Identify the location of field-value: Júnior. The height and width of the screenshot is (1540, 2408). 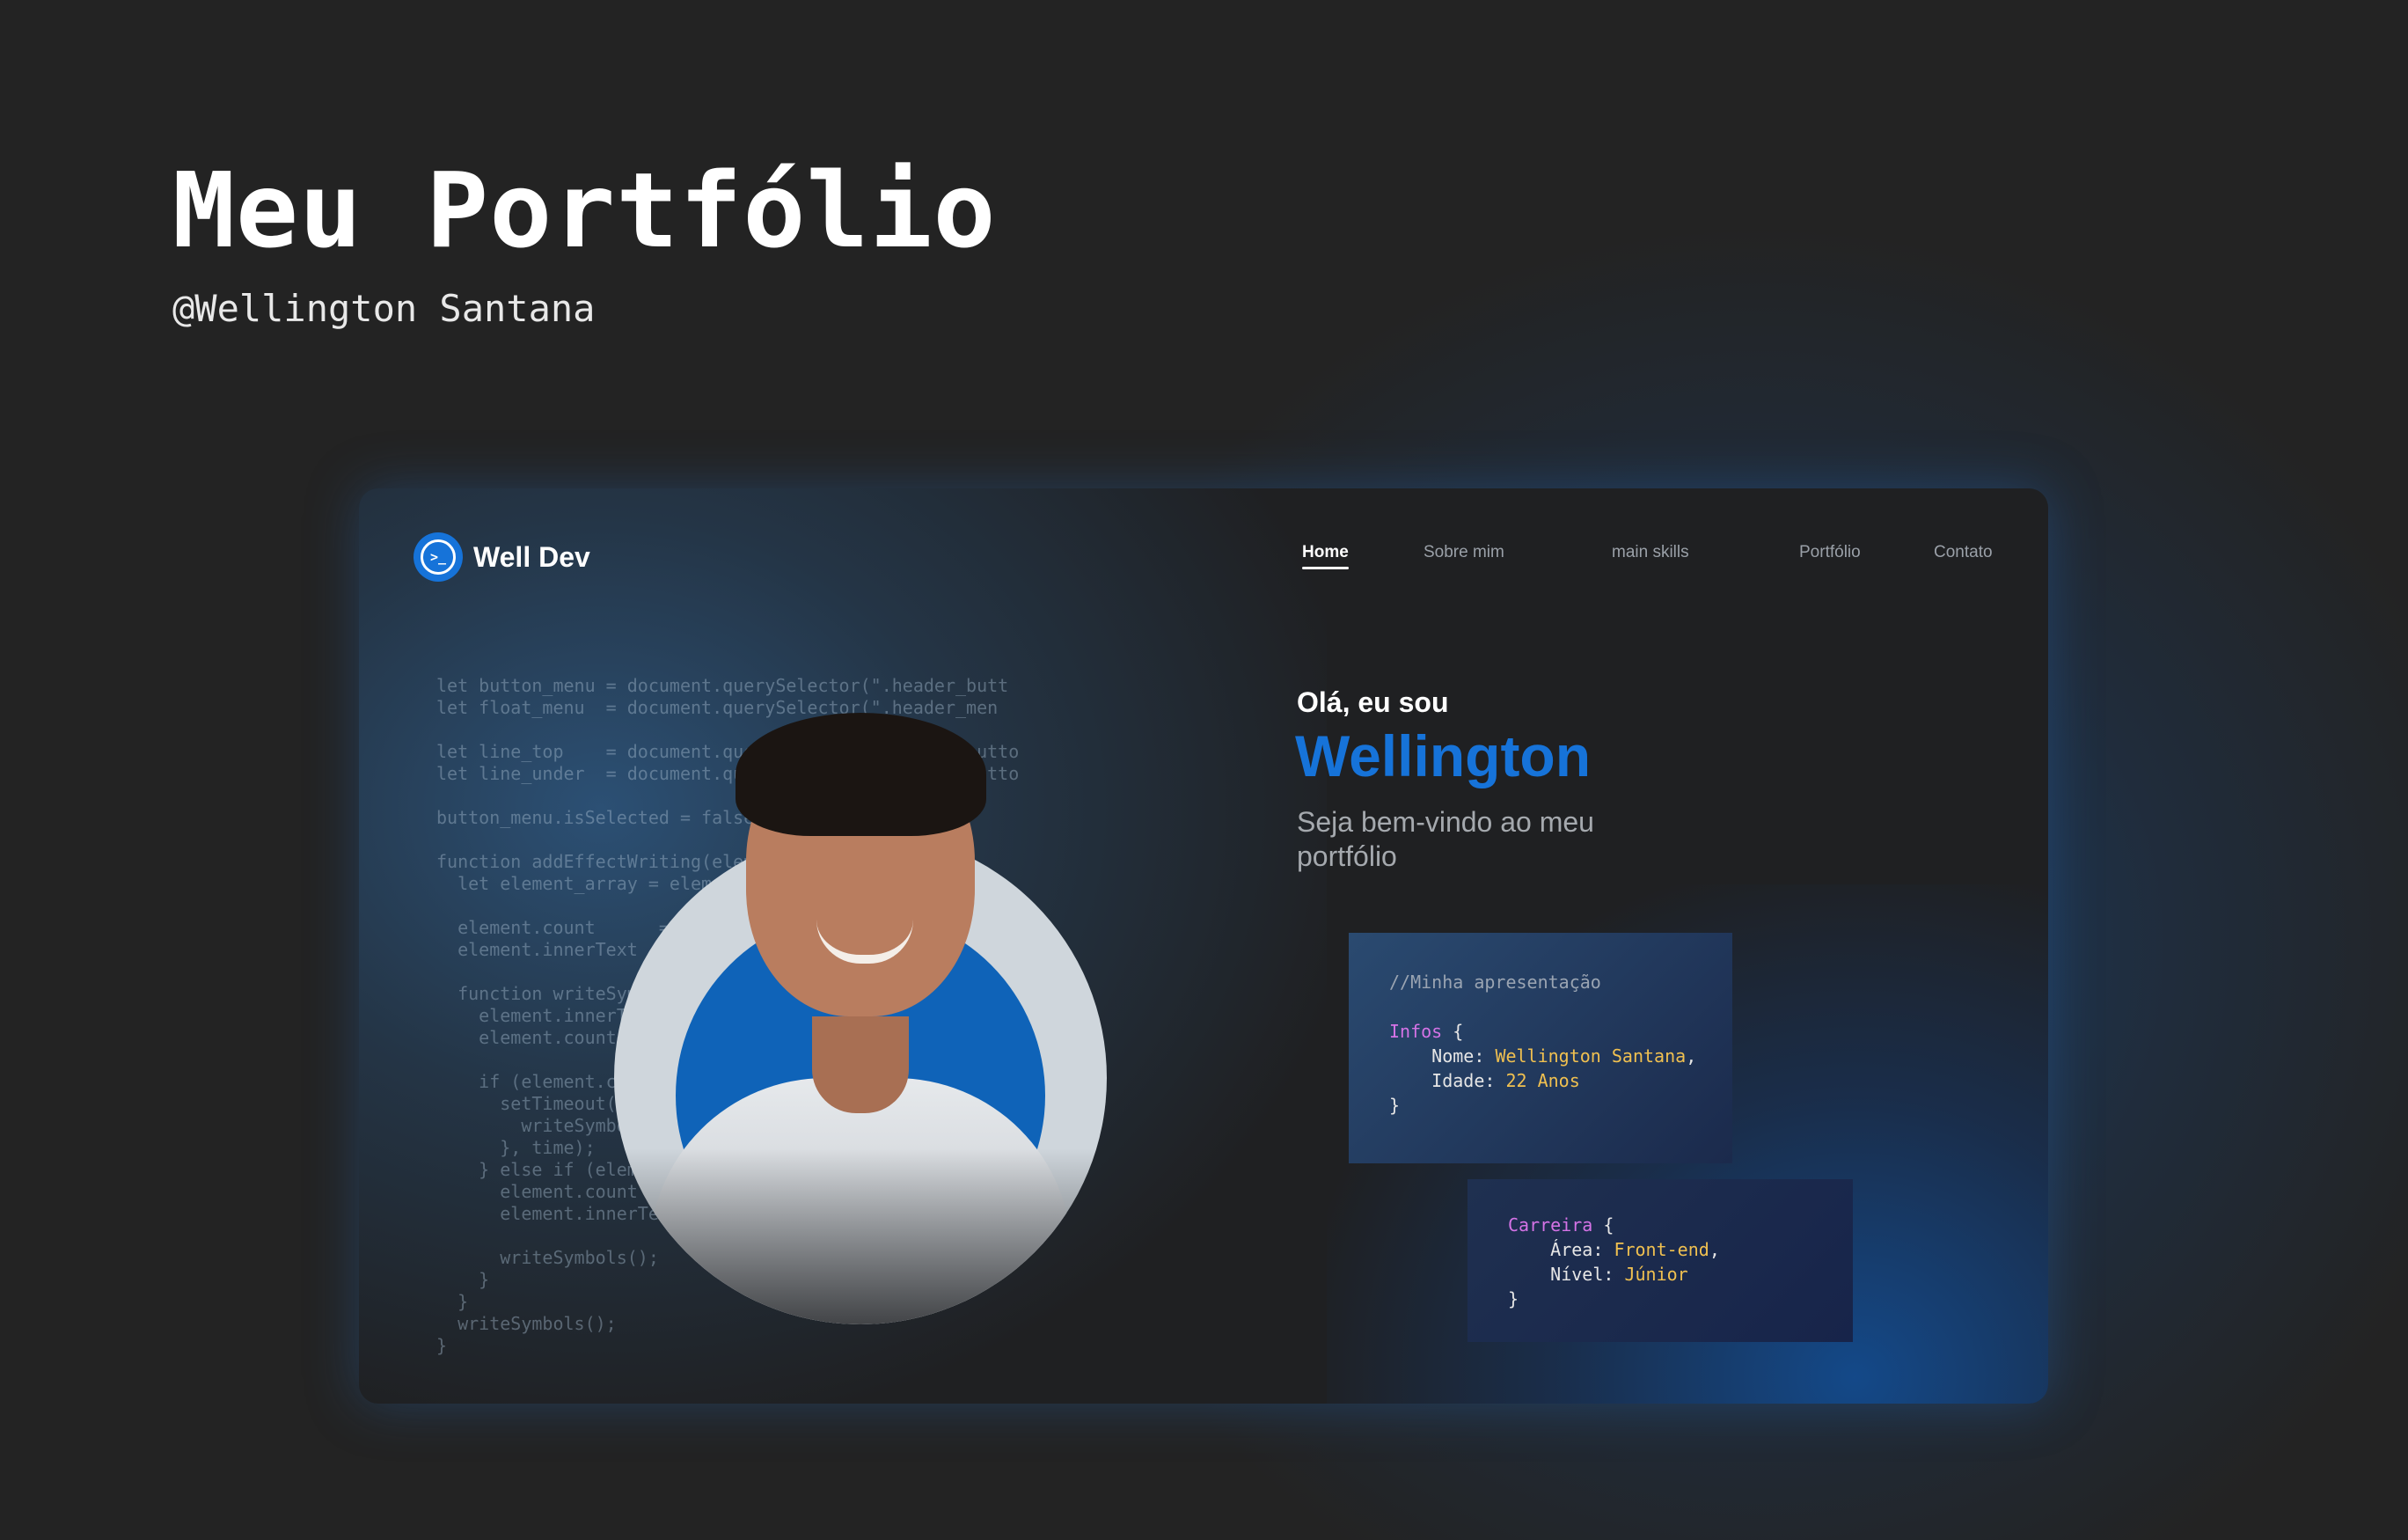
(1656, 1275).